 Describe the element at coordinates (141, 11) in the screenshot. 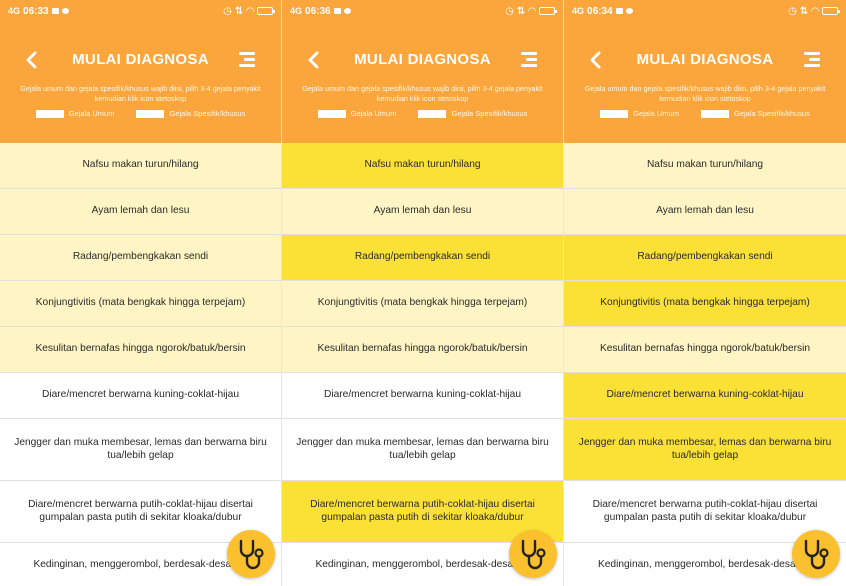

I see `status-bar: 4G 06:33 ◷ ⇅ ◠` at that location.